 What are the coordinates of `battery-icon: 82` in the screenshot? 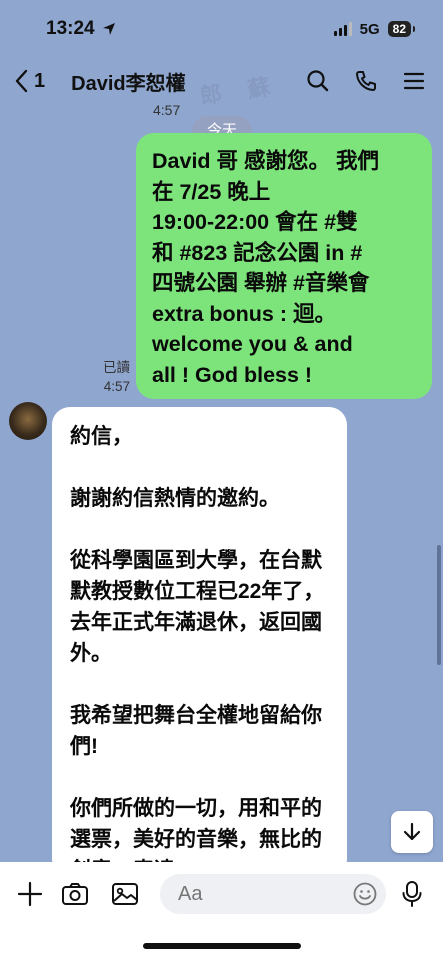 It's located at (401, 29).